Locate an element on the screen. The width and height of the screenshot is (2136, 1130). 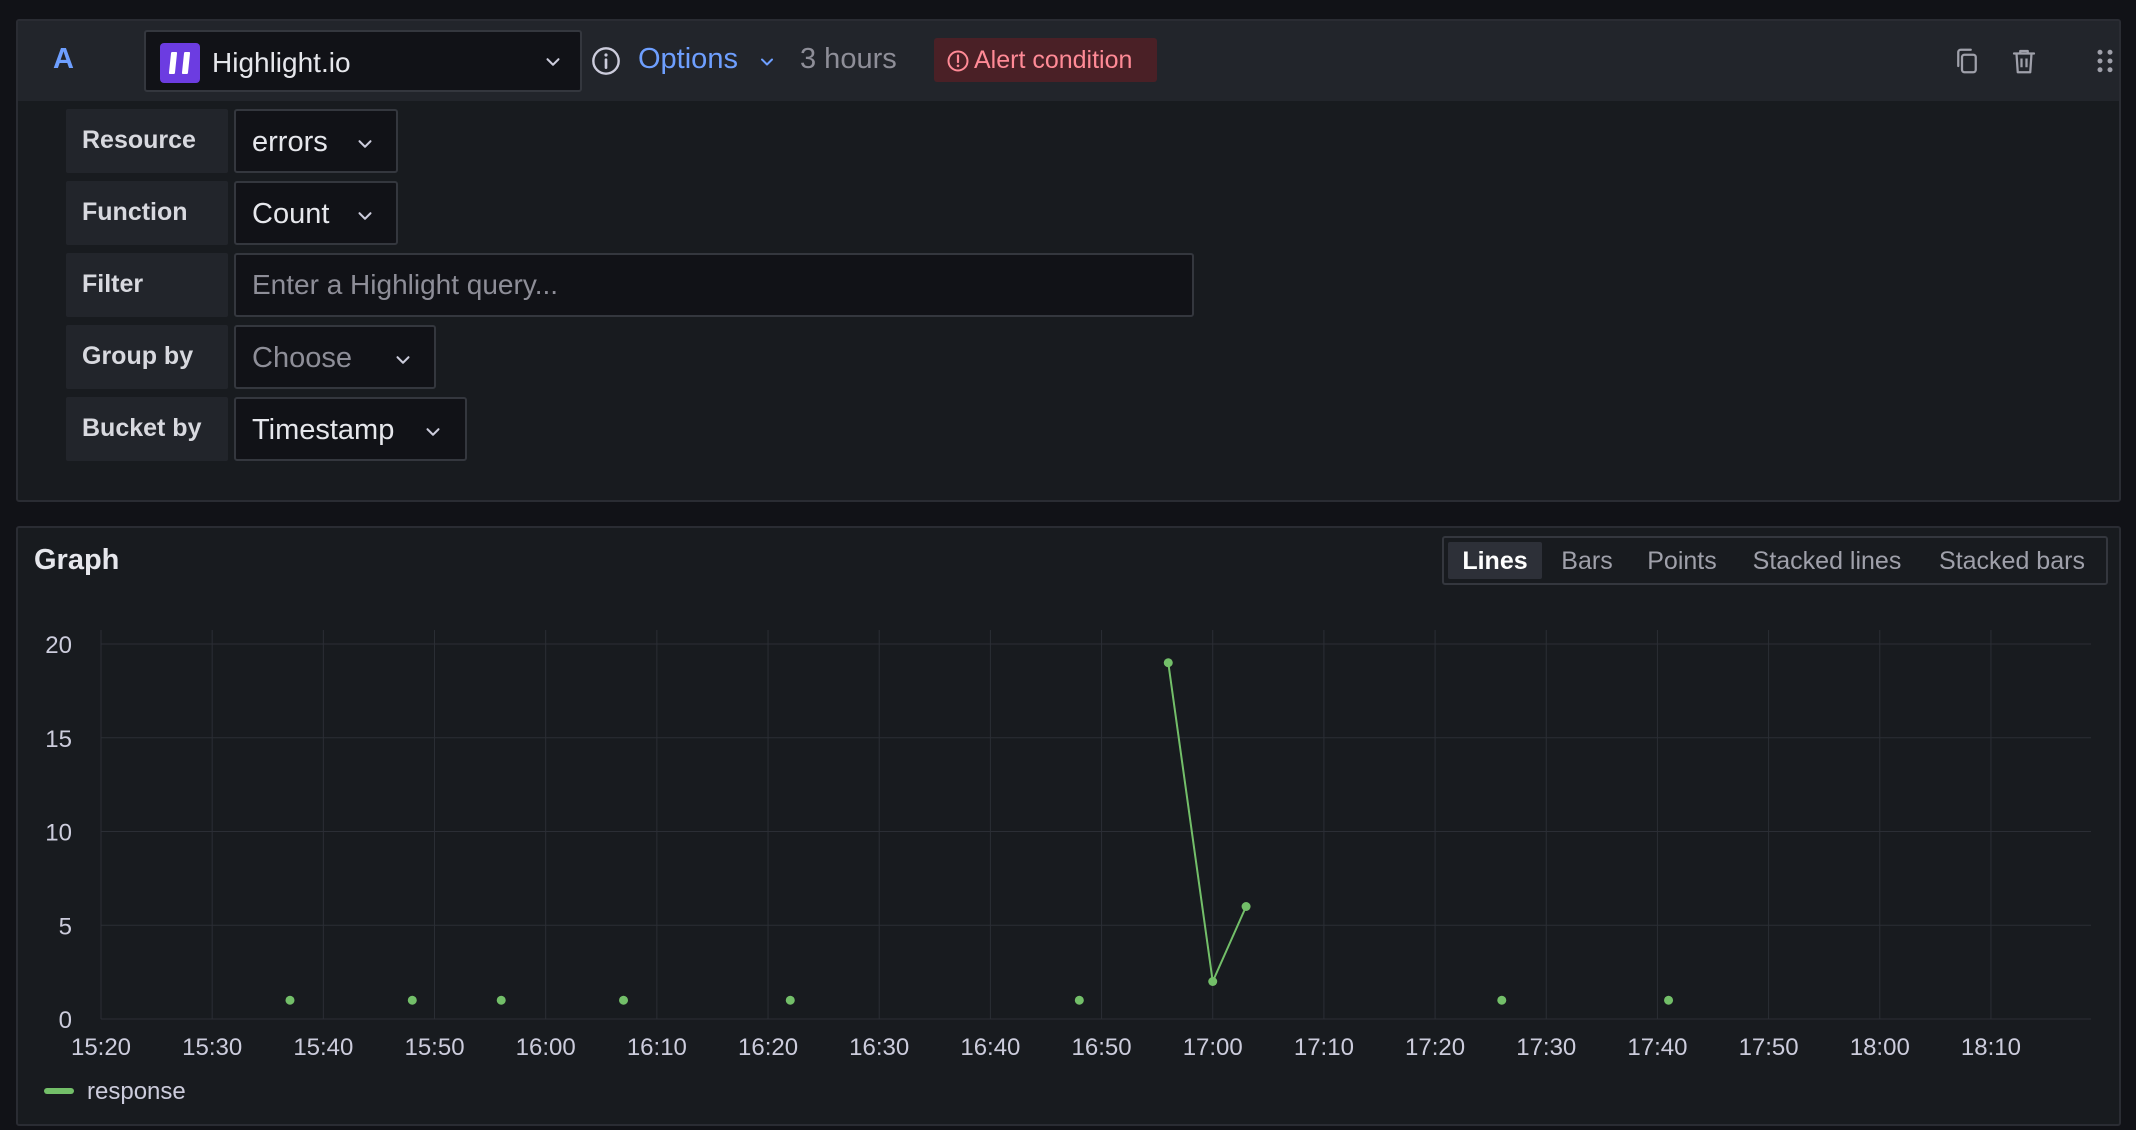
x-tick-label: 15:50 is located at coordinates (434, 1047).